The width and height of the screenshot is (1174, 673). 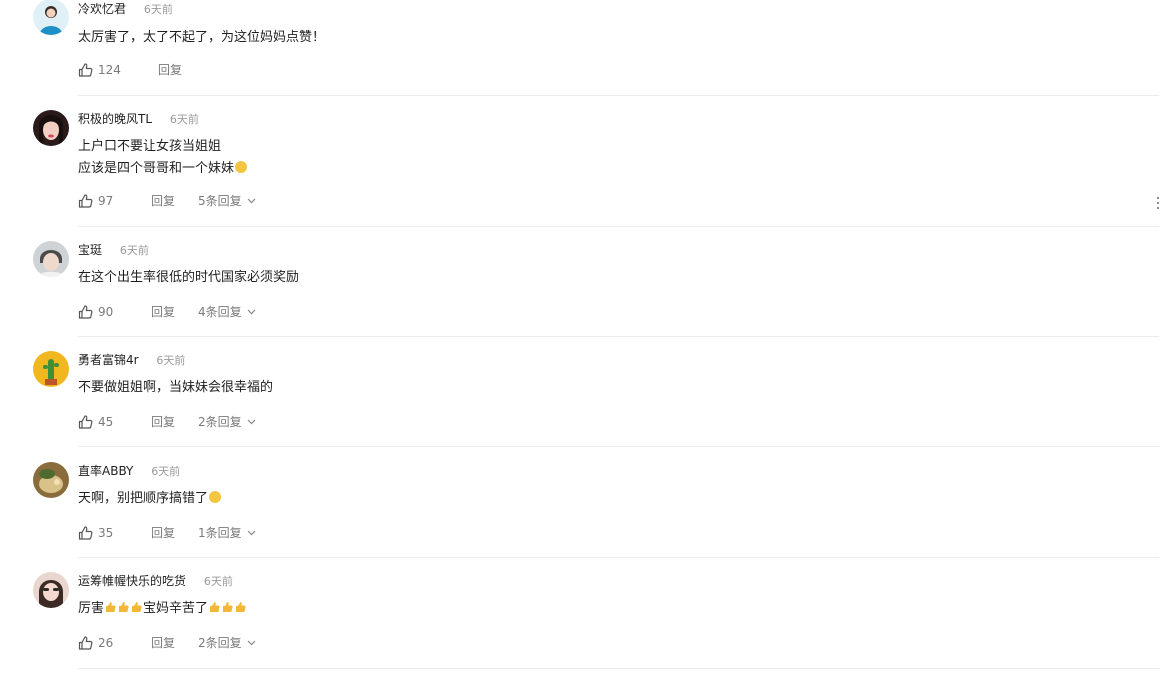 I want to click on like-count: 97, so click(x=106, y=201).